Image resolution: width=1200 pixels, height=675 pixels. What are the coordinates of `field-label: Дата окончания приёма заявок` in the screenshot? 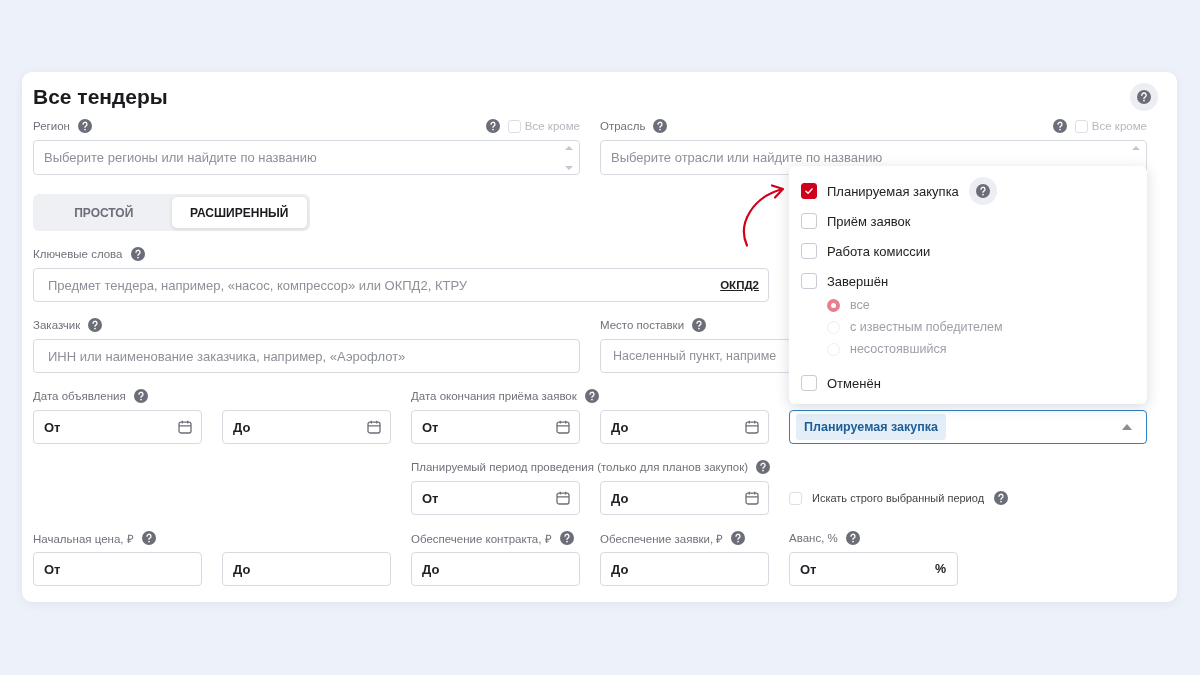 It's located at (494, 396).